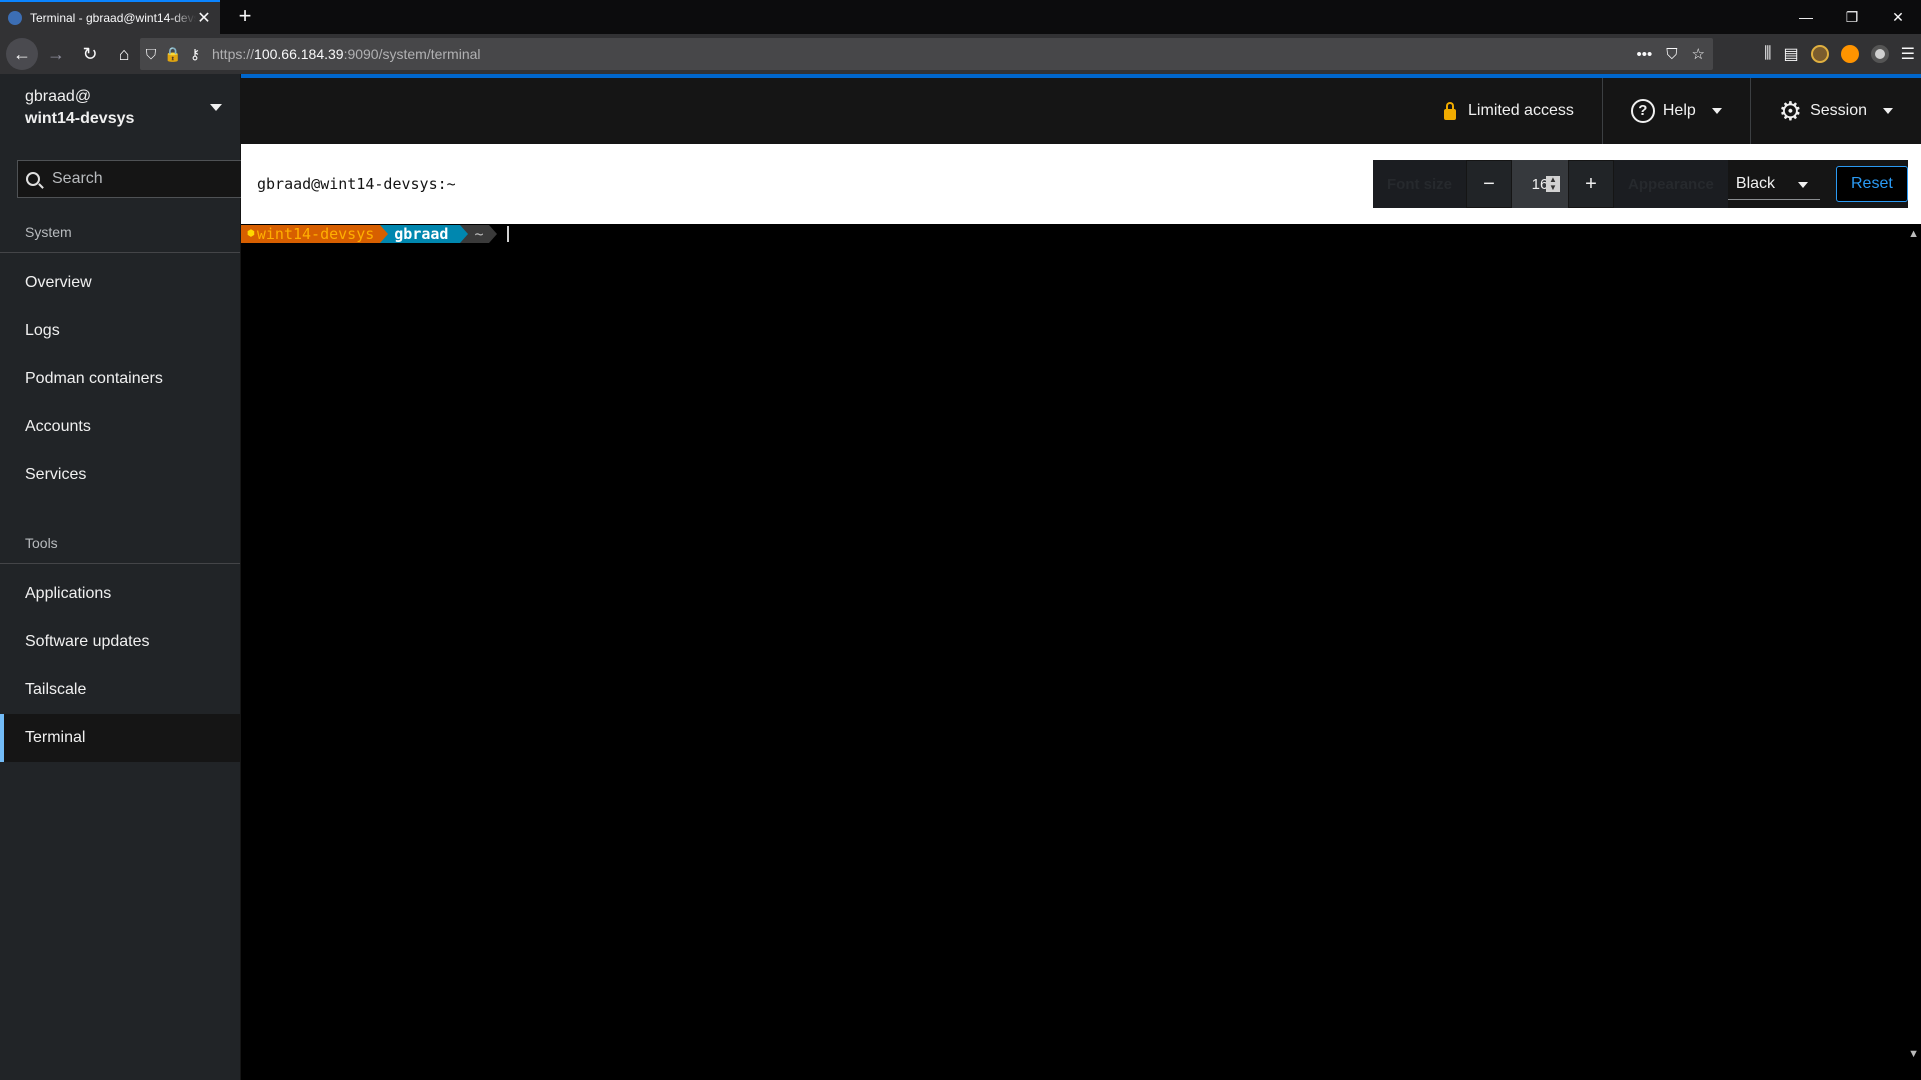  Describe the element at coordinates (311, 234) in the screenshot. I see `prompt-host-segment: ⬢ wint14-devsys` at that location.